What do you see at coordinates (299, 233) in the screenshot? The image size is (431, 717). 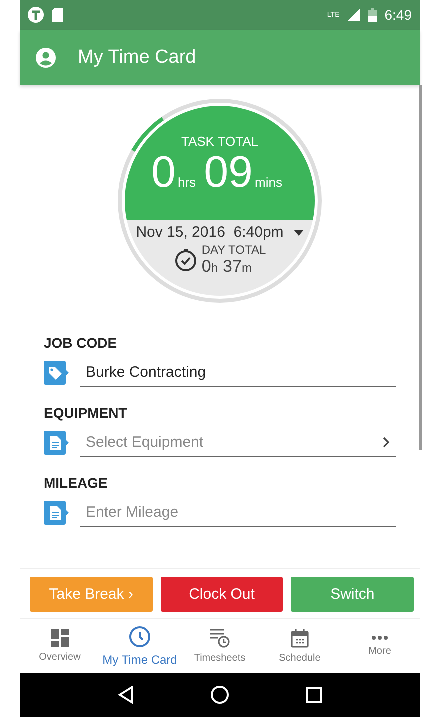 I see `dropdown-caret-icon` at bounding box center [299, 233].